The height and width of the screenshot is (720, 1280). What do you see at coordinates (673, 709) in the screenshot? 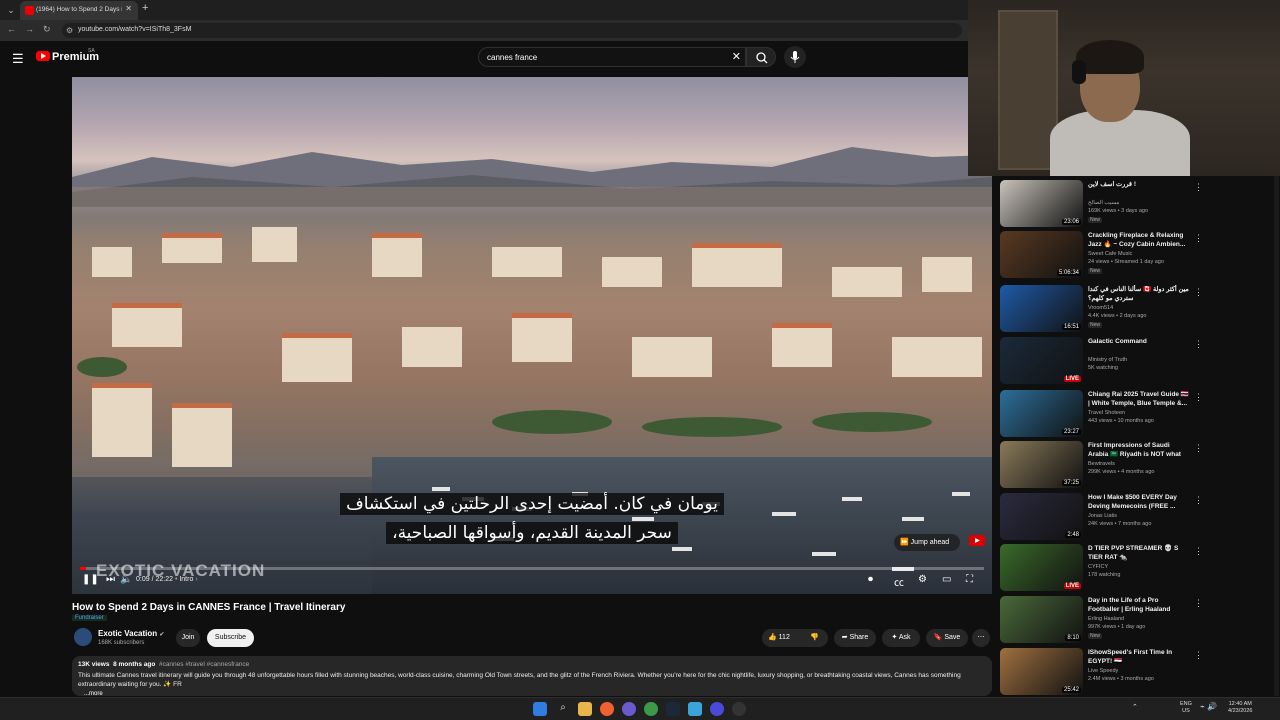
I see `steam-icon` at bounding box center [673, 709].